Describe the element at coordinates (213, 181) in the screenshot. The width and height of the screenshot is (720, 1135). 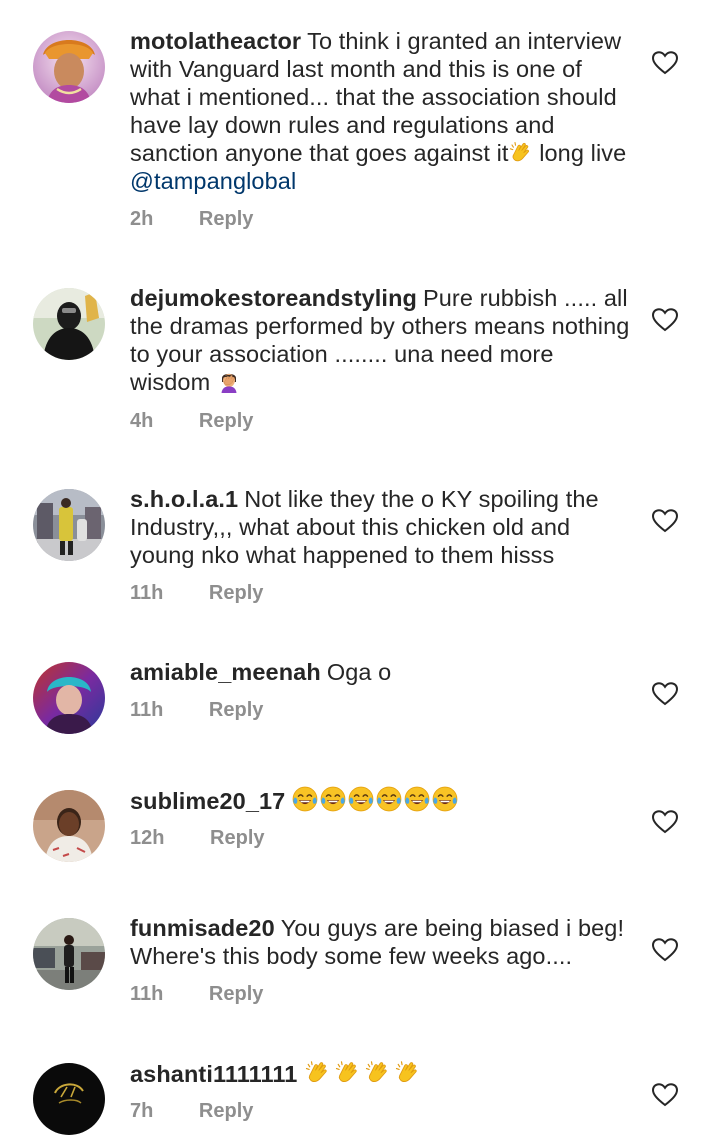
I see `mention-link: @tampanglobal` at that location.